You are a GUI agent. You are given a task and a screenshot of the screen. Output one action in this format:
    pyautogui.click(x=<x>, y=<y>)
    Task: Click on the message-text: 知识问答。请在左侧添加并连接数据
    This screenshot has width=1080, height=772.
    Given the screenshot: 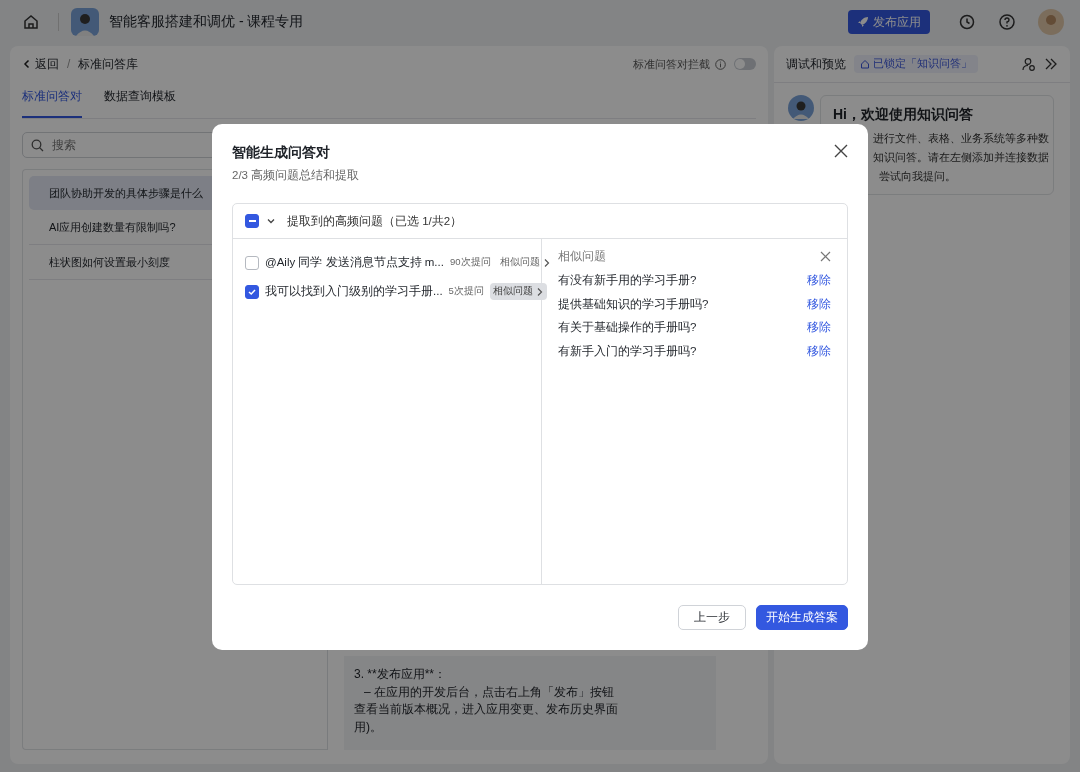 What is the action you would take?
    pyautogui.click(x=961, y=157)
    